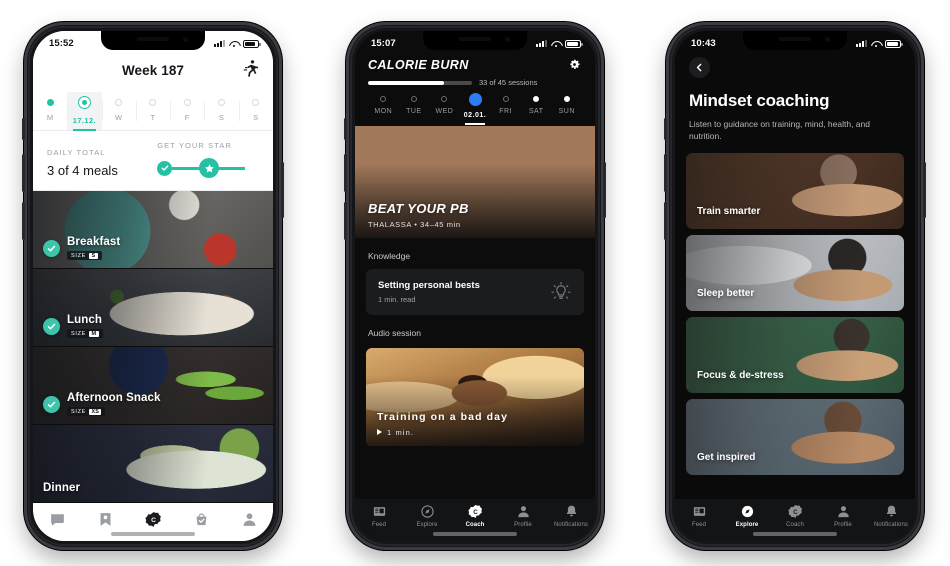  I want to click on tab-feed, so click(57, 519).